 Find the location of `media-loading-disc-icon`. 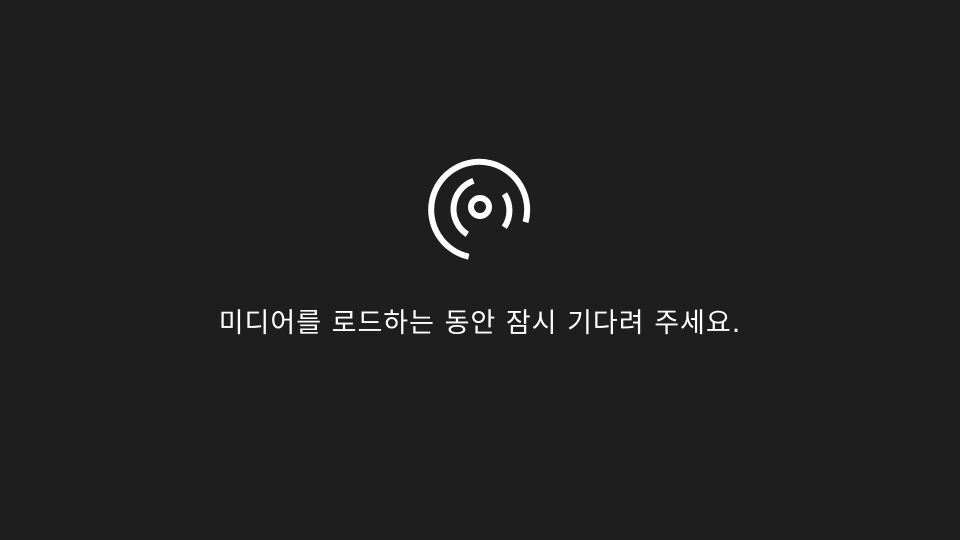

media-loading-disc-icon is located at coordinates (479, 209).